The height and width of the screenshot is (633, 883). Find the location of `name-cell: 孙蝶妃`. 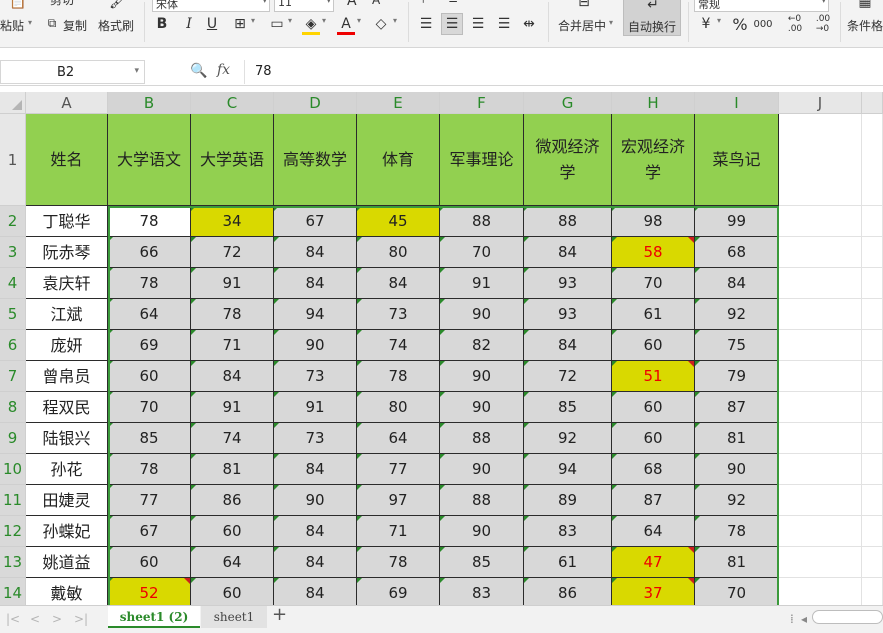

name-cell: 孙蝶妃 is located at coordinates (67, 531).